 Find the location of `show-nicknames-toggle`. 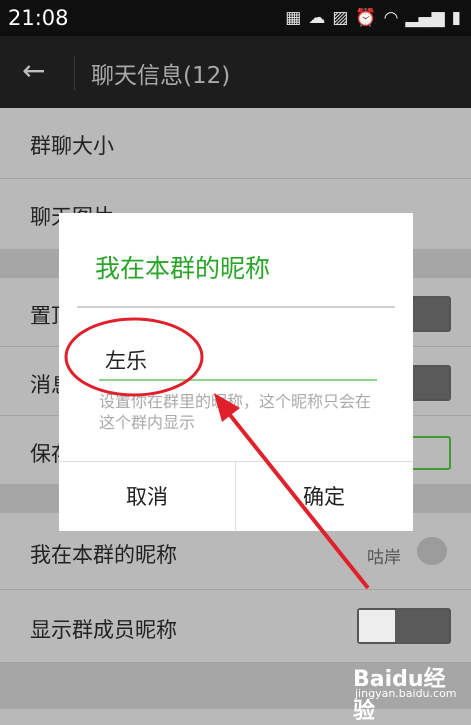

show-nicknames-toggle is located at coordinates (404, 626).